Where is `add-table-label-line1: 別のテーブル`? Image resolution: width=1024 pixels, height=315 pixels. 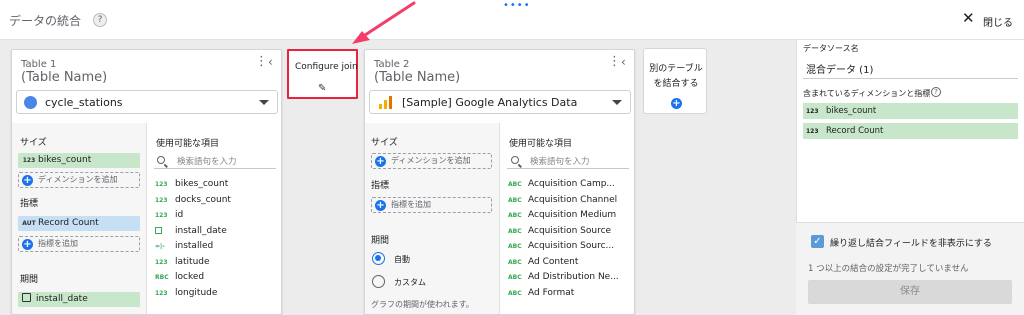
add-table-label-line1: 別のテーブル is located at coordinates (676, 69).